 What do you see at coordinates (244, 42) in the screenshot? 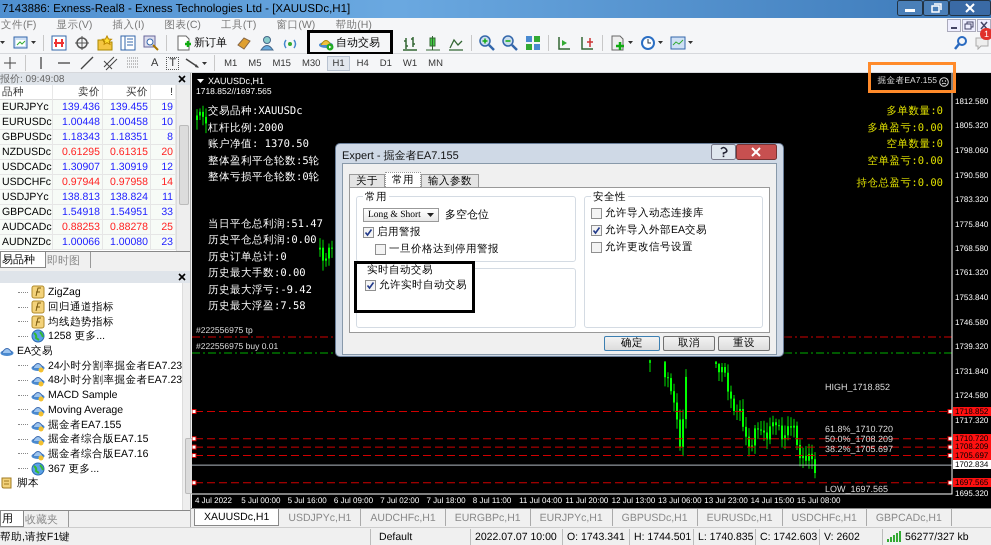
I see `ingot-icon` at bounding box center [244, 42].